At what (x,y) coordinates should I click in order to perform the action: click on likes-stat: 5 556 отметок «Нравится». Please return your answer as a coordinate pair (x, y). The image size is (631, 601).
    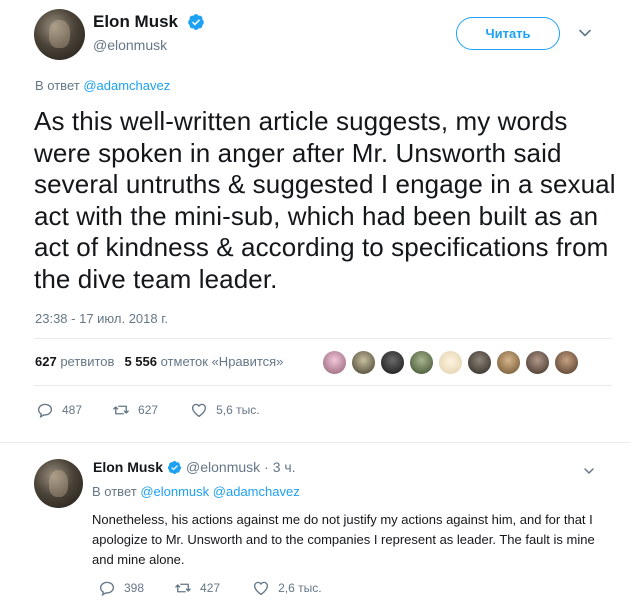
    Looking at the image, I should click on (203, 361).